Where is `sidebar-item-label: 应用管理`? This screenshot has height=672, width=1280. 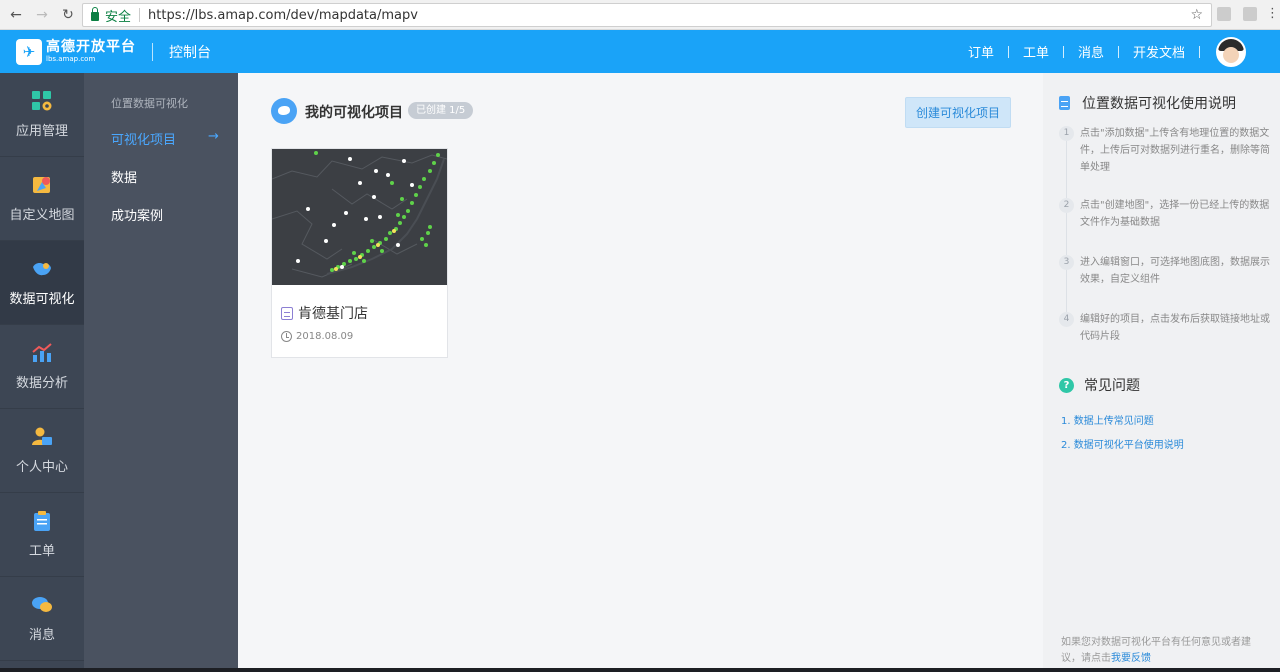
sidebar-item-label: 应用管理 is located at coordinates (41, 131).